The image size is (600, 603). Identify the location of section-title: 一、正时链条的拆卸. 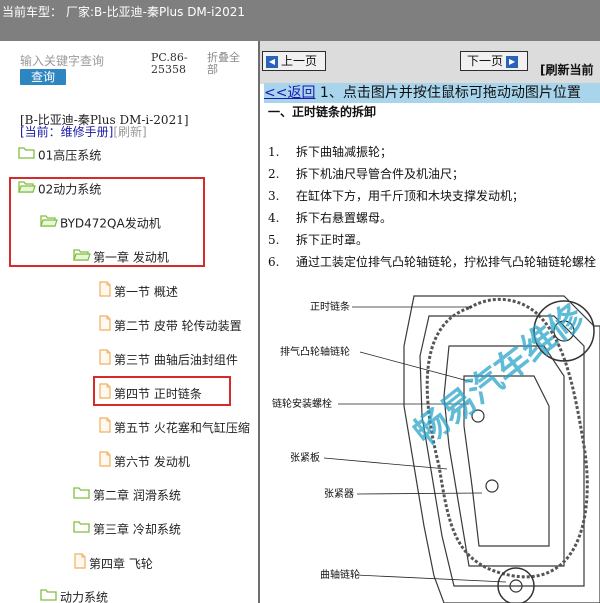
(322, 112).